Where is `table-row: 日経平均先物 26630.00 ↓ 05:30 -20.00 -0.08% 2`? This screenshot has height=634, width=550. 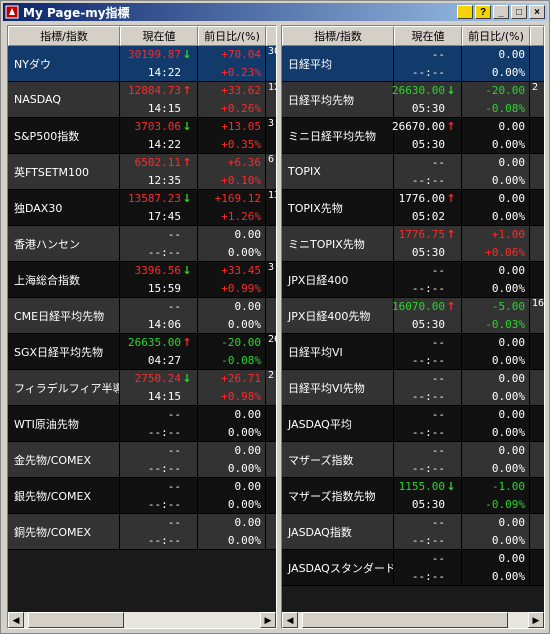 table-row: 日経平均先物 26630.00 ↓ 05:30 -20.00 -0.08% 2 is located at coordinates (413, 100).